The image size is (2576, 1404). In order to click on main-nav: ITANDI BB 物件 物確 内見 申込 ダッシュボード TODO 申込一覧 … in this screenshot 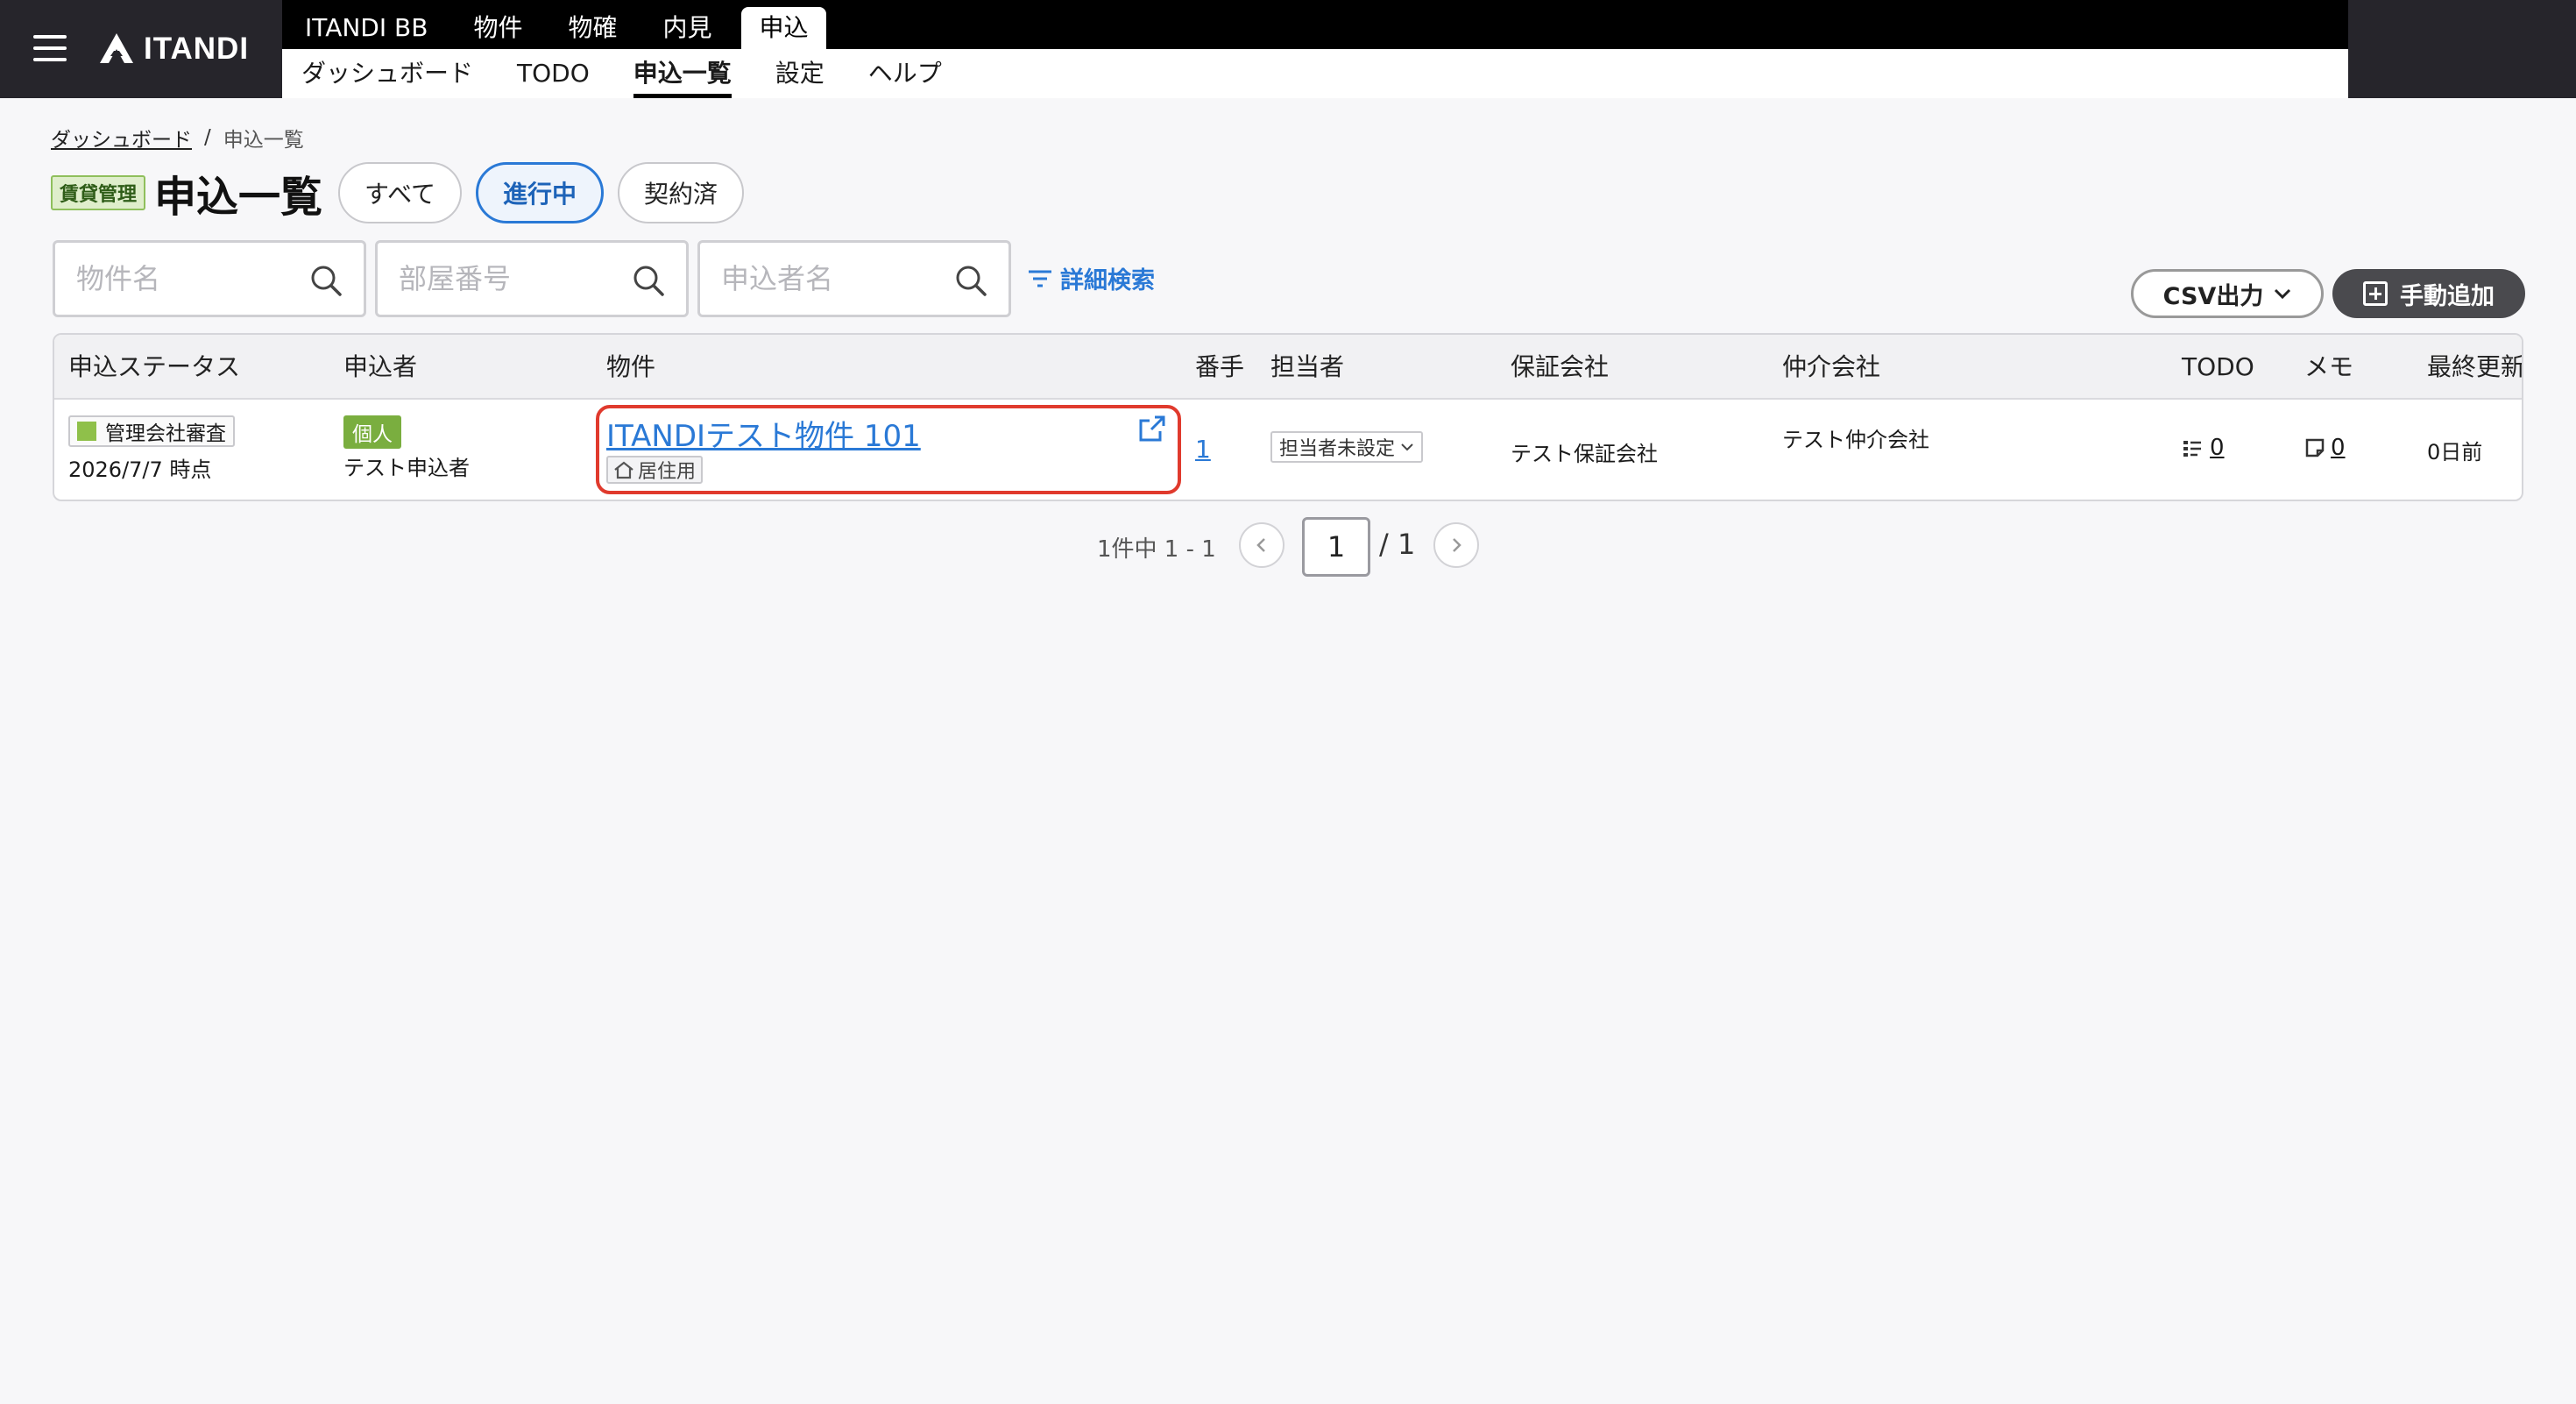, I will do `click(1315, 49)`.